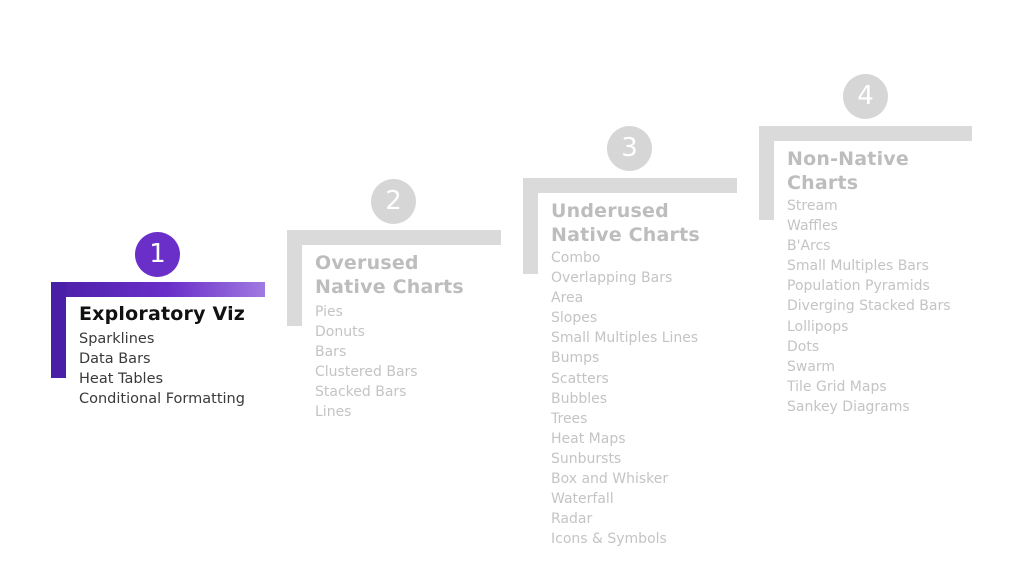 This screenshot has height=576, width=1024. I want to click on list-item: Bumps, so click(575, 358).